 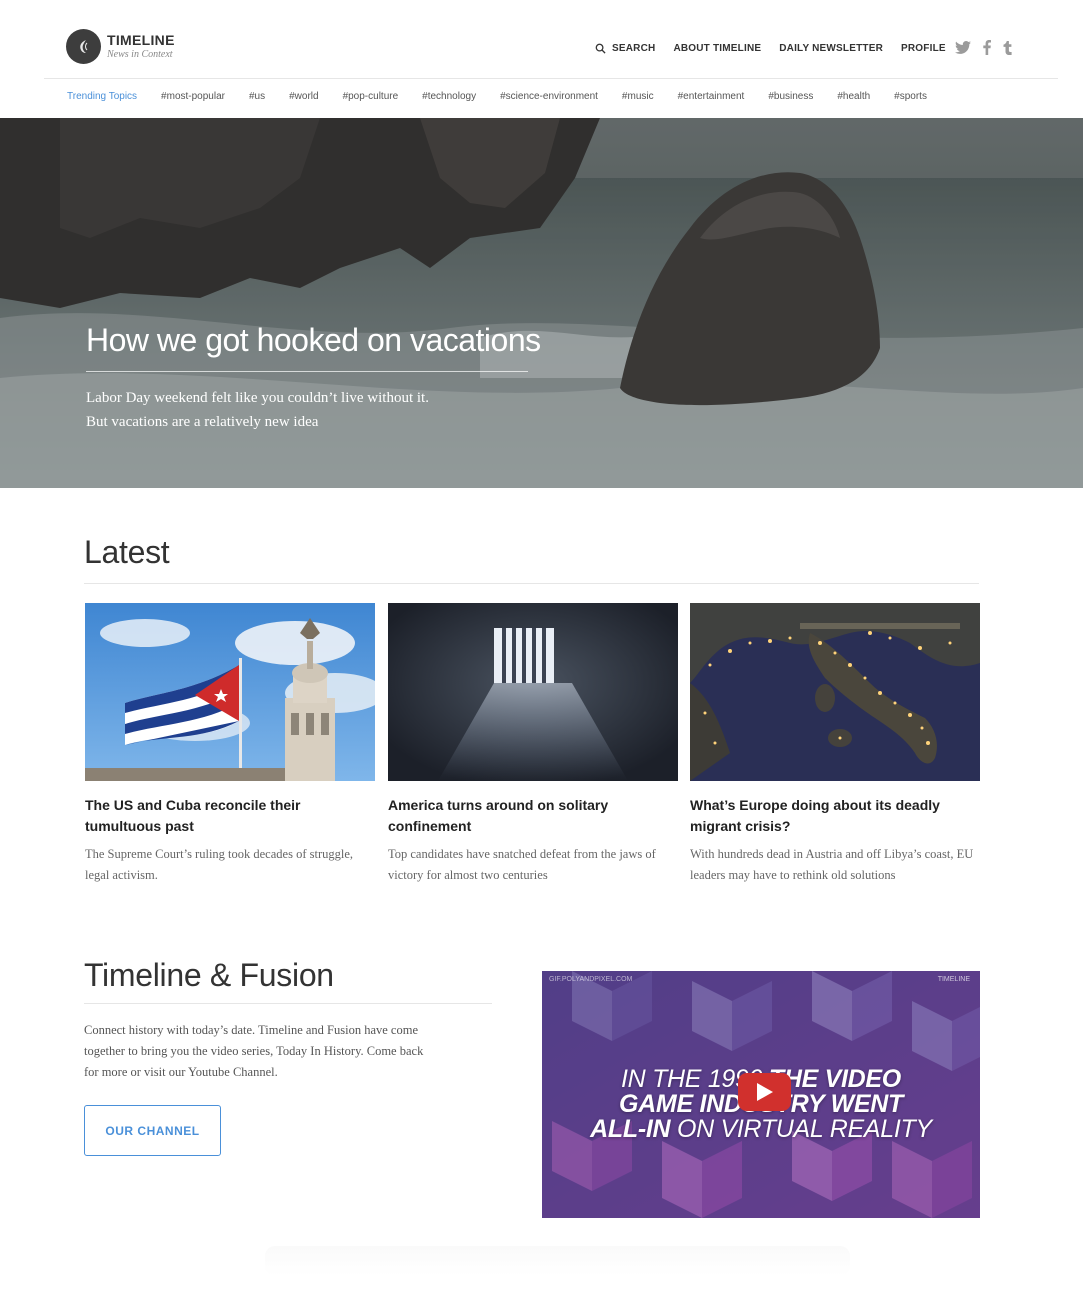 I want to click on article-image-prison, so click(x=533, y=692).